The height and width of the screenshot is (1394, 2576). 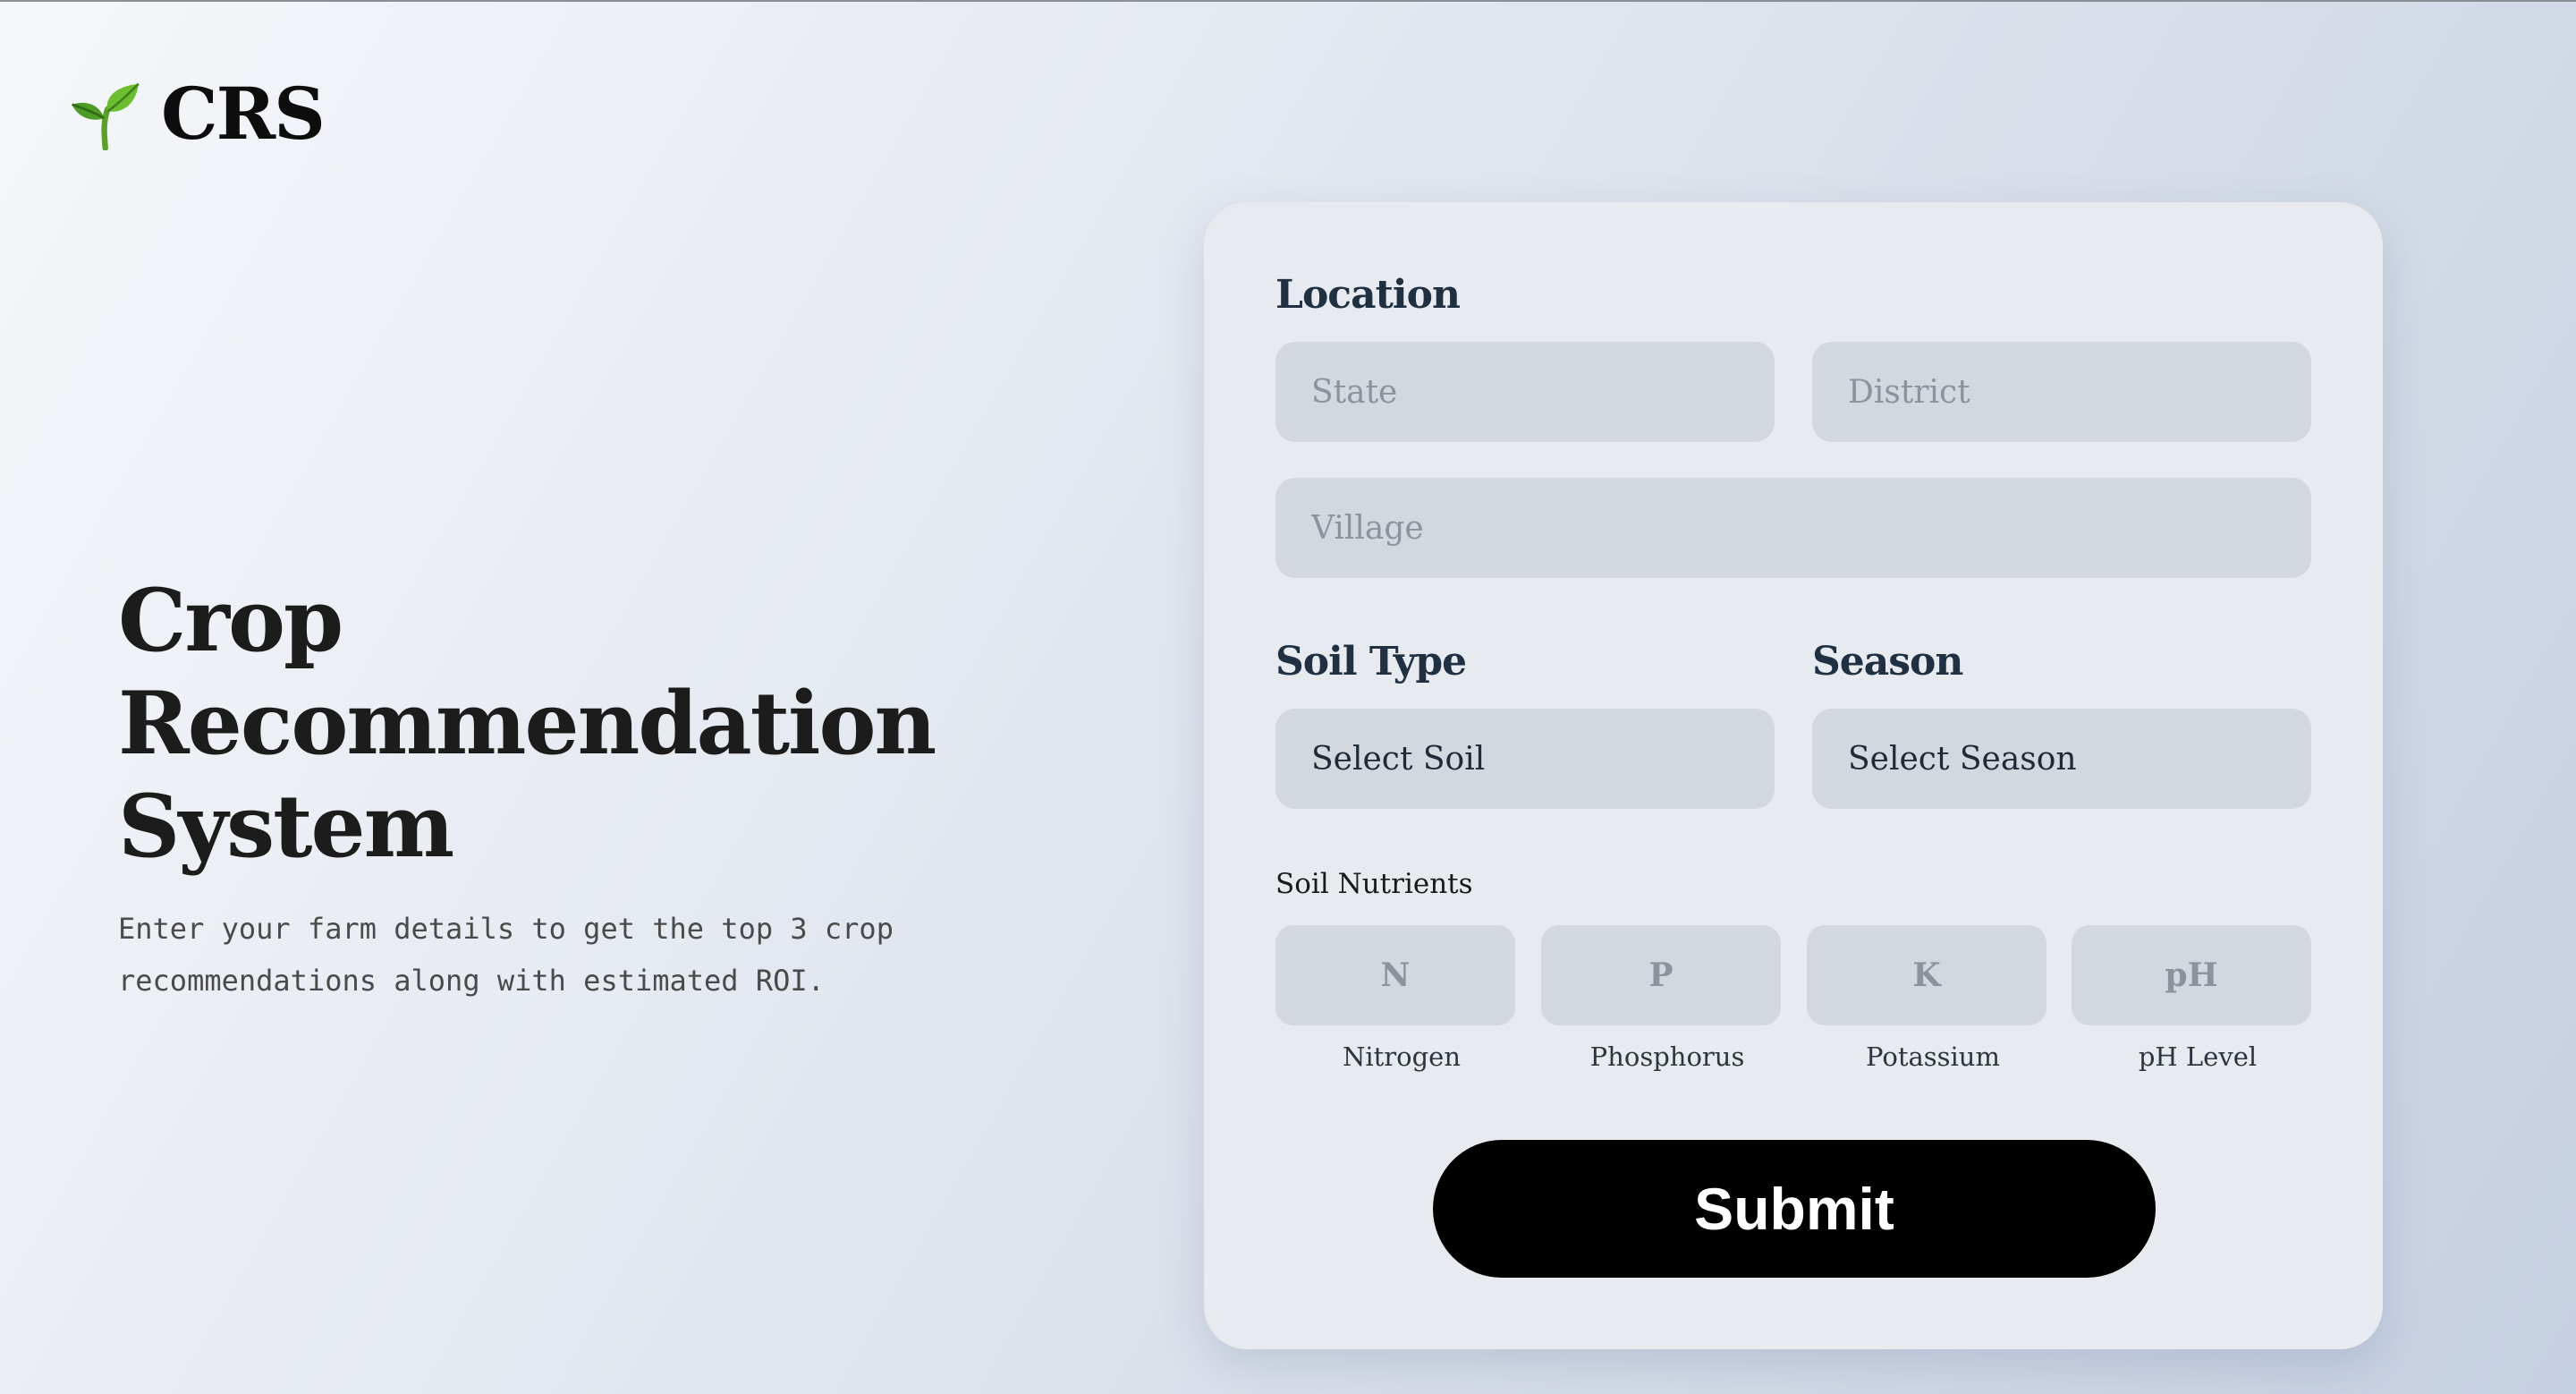 I want to click on soil-type-select: Select Soil, so click(x=1525, y=759).